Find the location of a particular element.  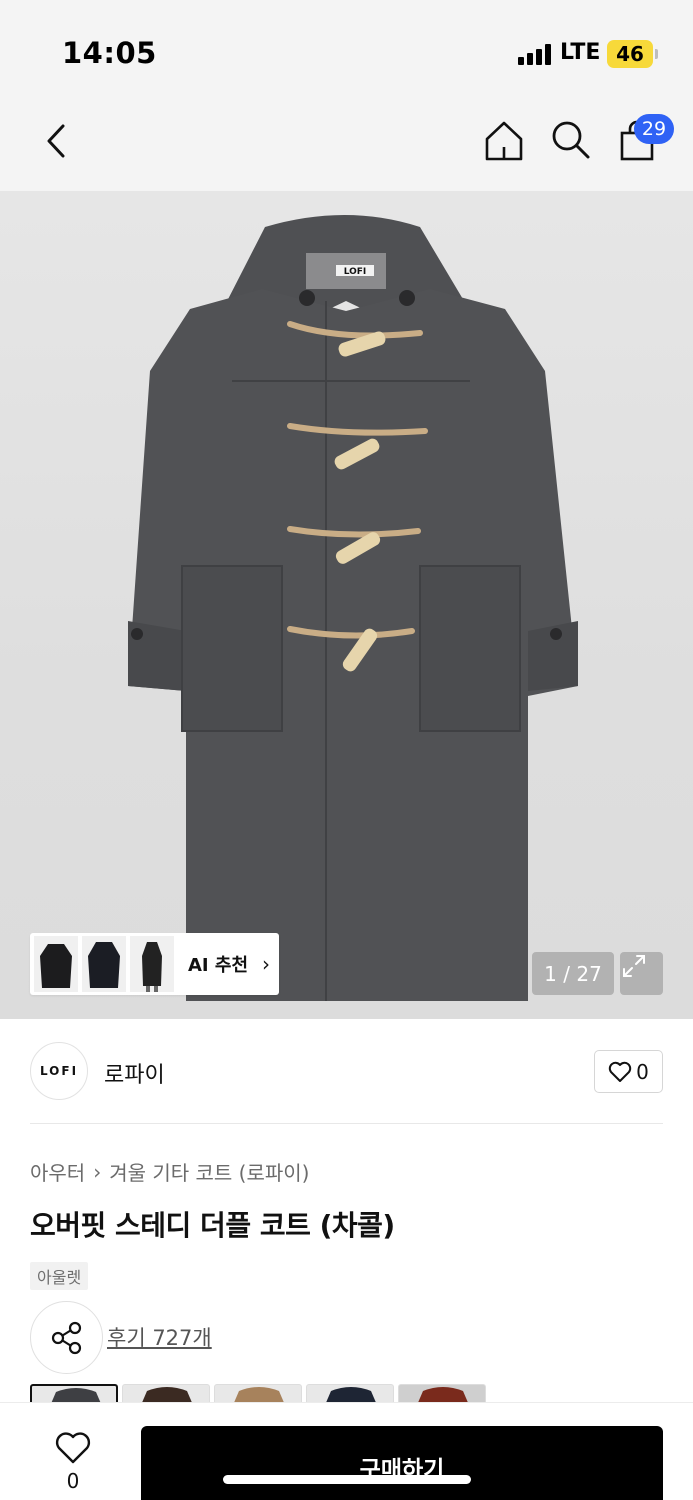

expand-image-button is located at coordinates (641, 973).